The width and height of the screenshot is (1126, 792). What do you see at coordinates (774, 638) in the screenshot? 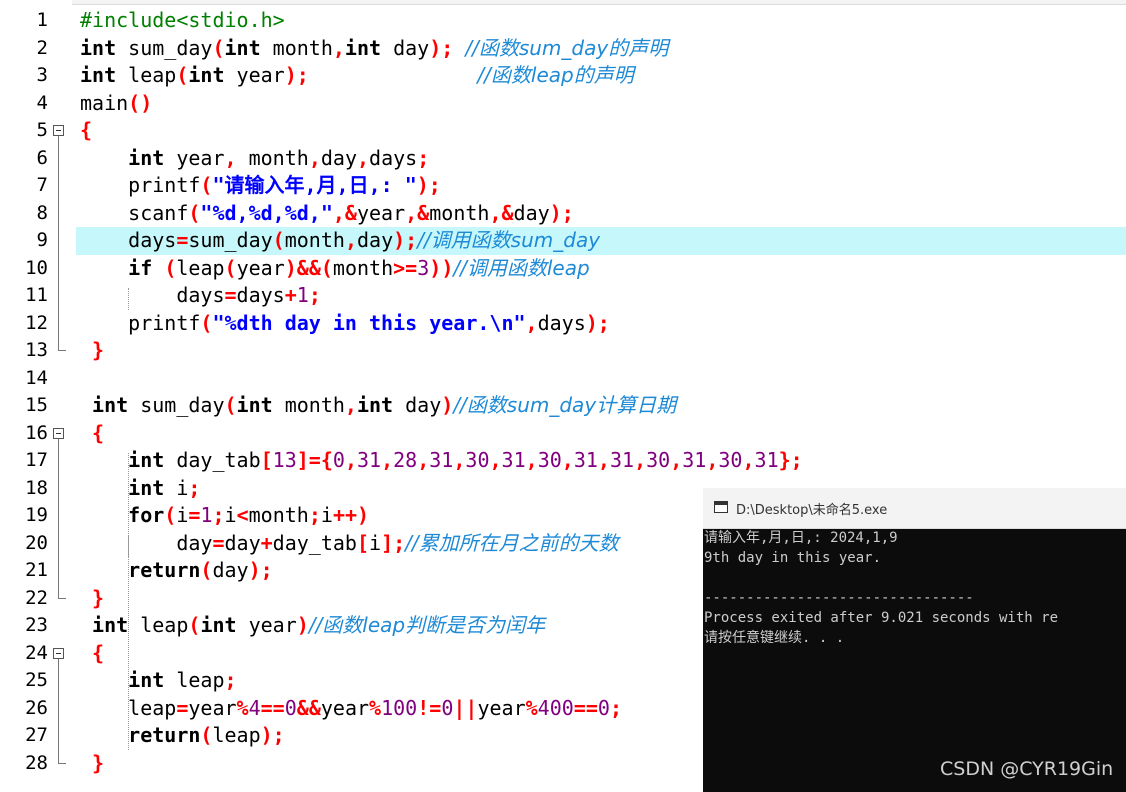
I see `console-output-line: 请按任意键继续. . .` at bounding box center [774, 638].